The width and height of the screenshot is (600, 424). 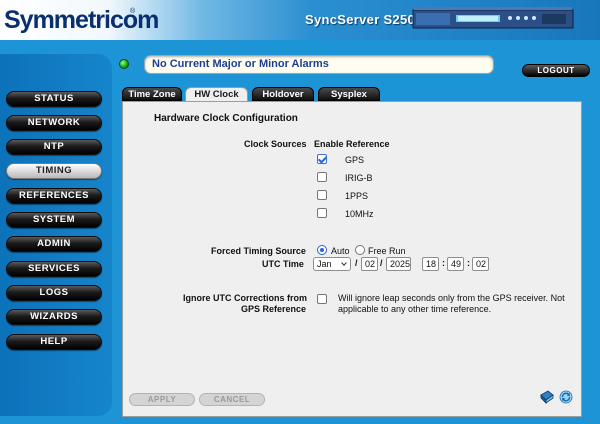 I want to click on sidebar-item-help: HELP, so click(x=54, y=342).